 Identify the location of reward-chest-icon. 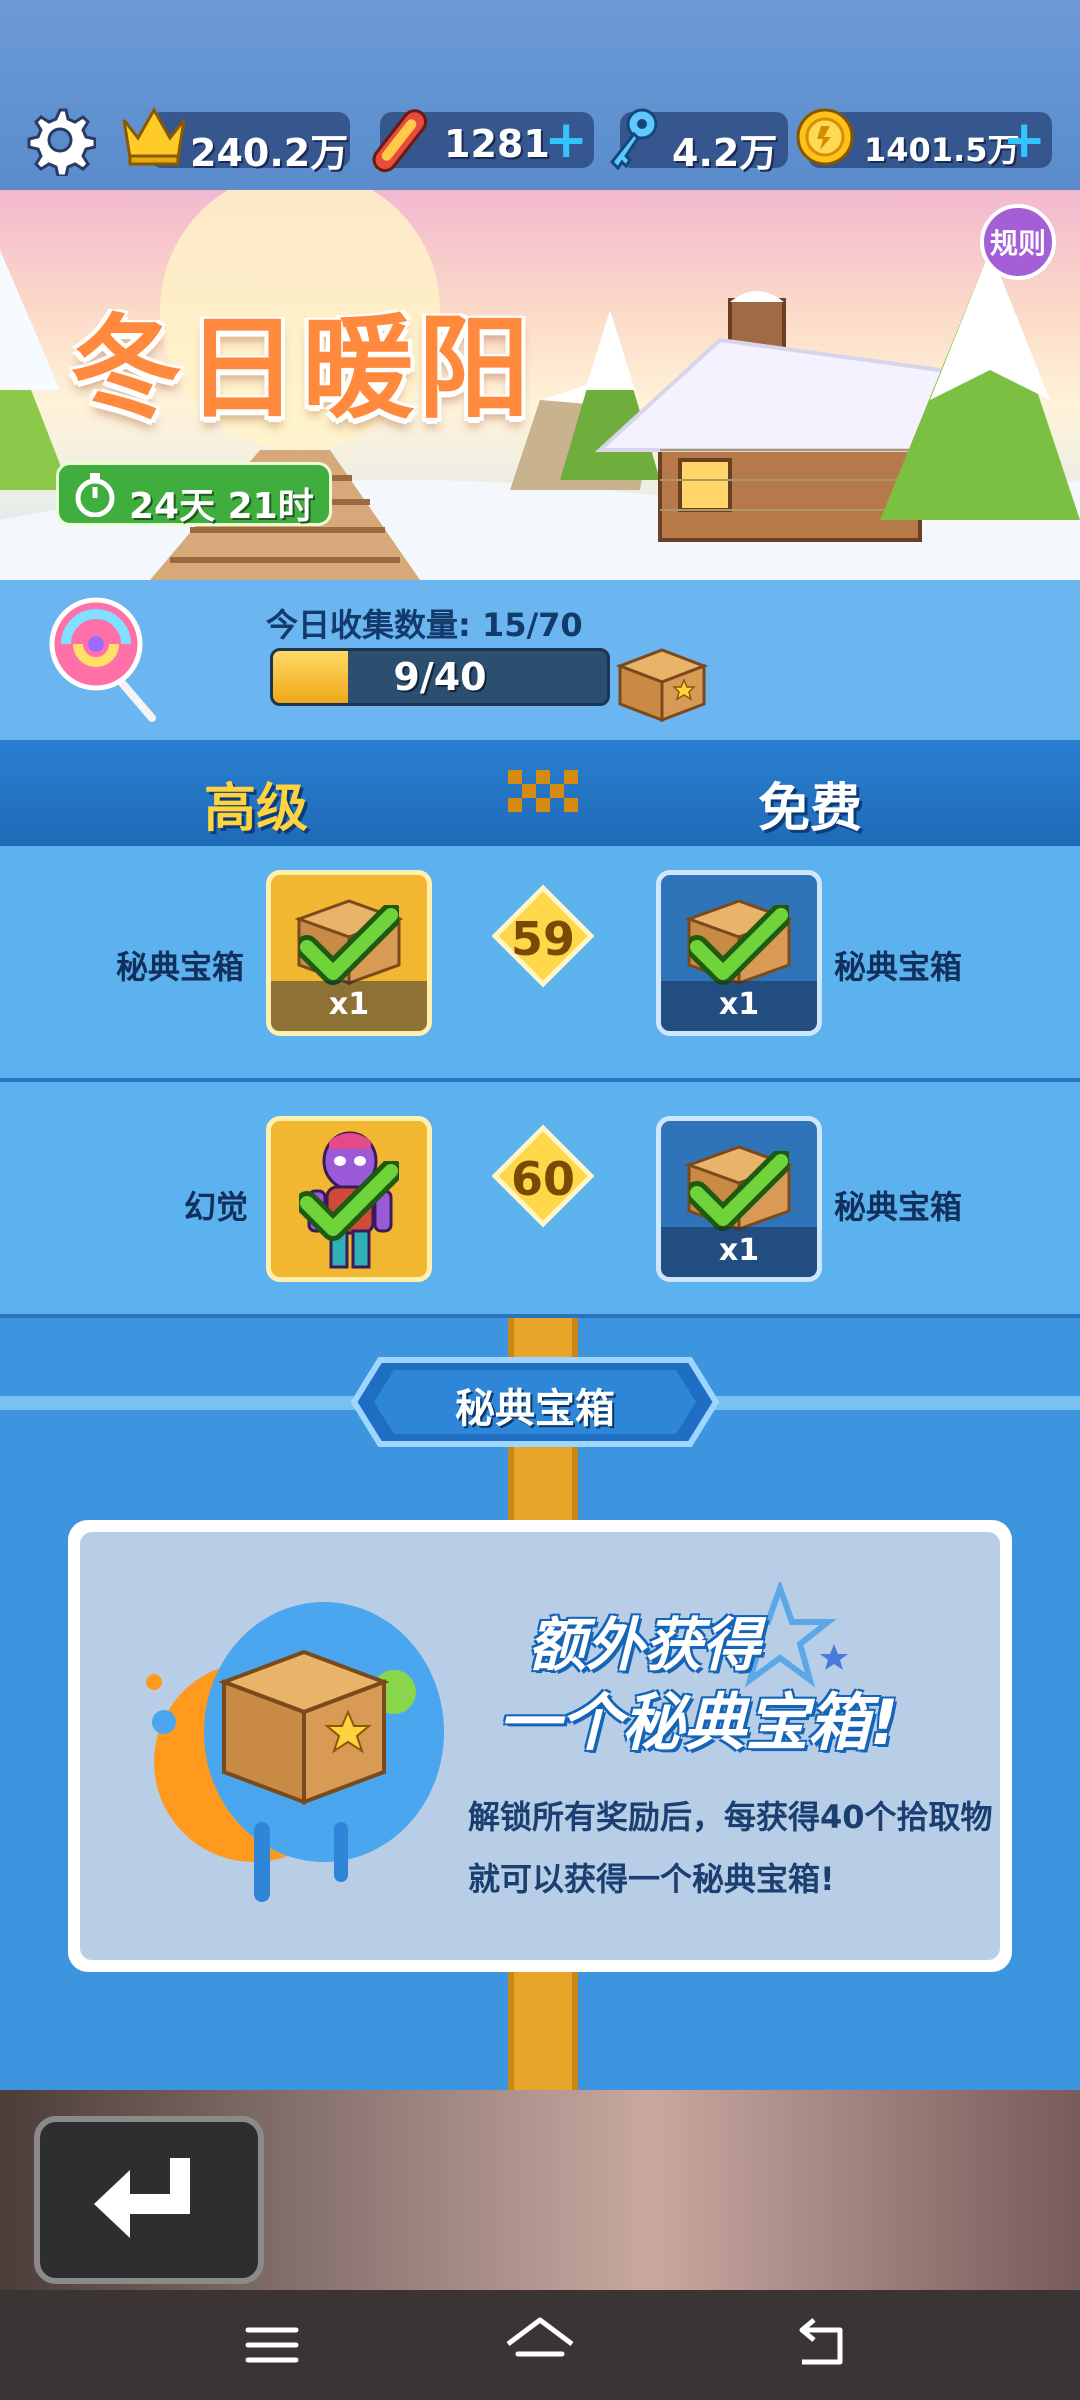
(662, 685).